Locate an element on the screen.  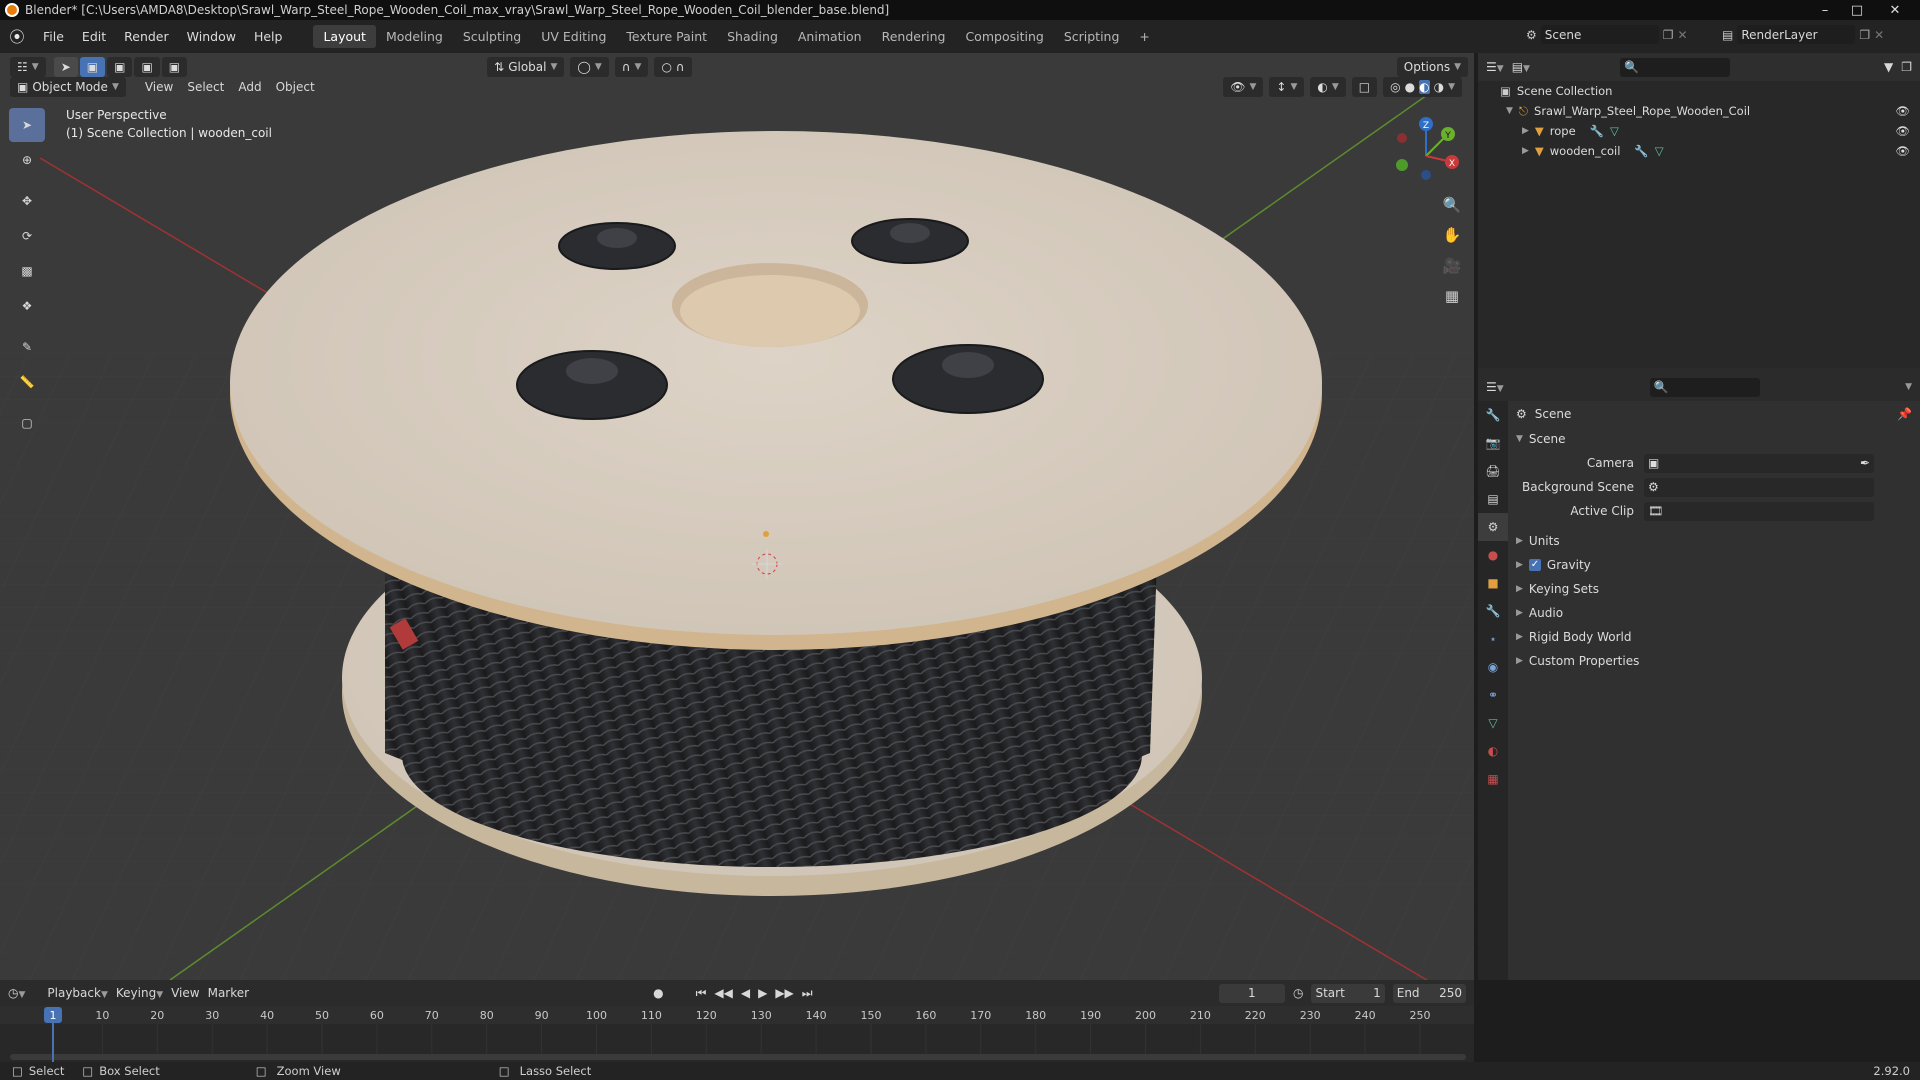
view-layer-icon: ▤ is located at coordinates (1727, 35).